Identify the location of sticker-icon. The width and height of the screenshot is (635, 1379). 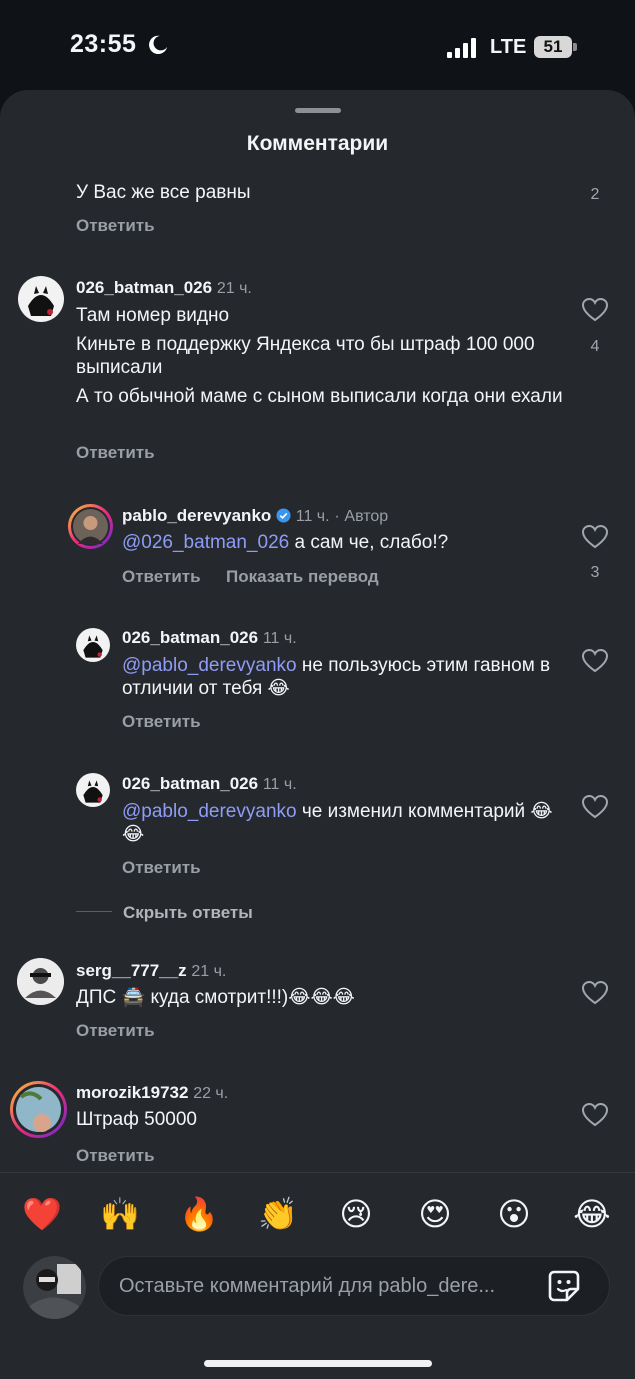
(564, 1286).